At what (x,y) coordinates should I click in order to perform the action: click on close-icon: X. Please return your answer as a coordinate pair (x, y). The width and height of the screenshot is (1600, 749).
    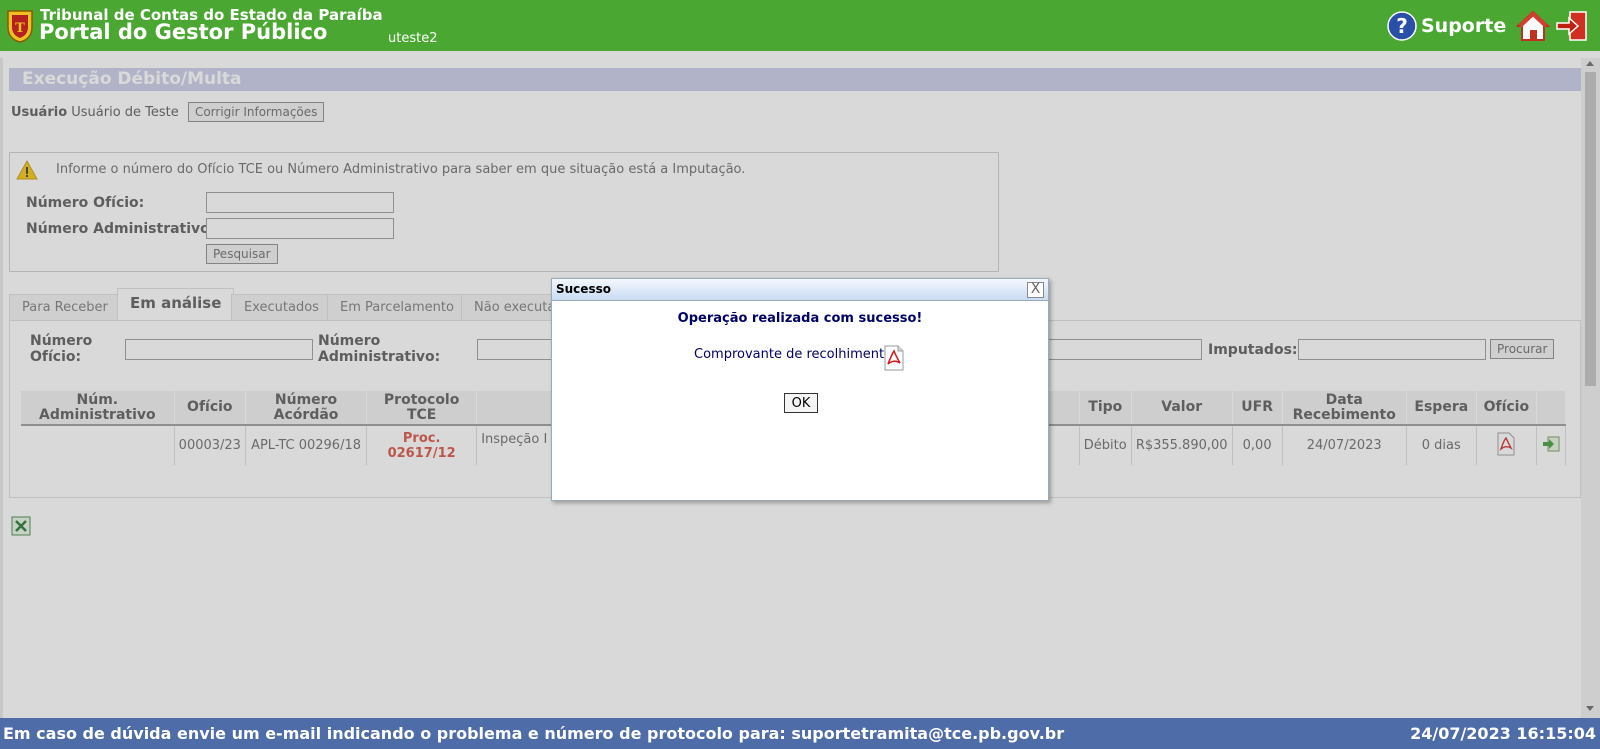
    Looking at the image, I should click on (1035, 290).